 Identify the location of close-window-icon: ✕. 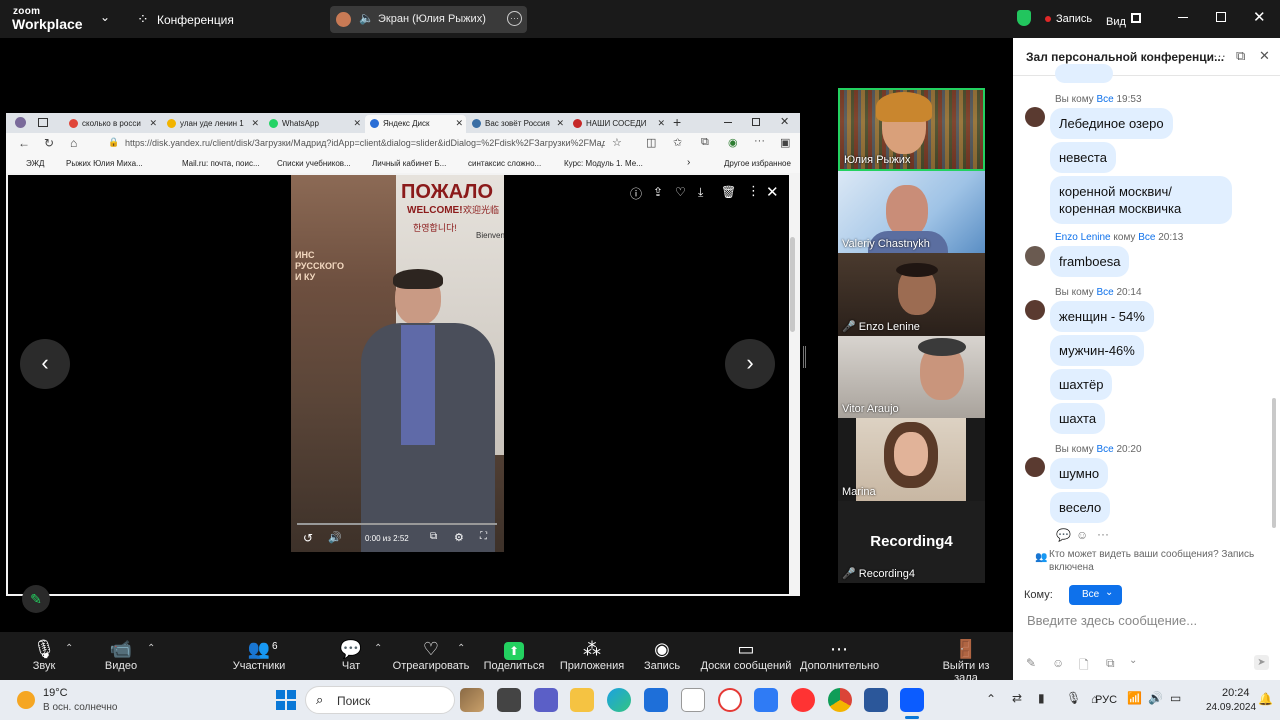
(1259, 17).